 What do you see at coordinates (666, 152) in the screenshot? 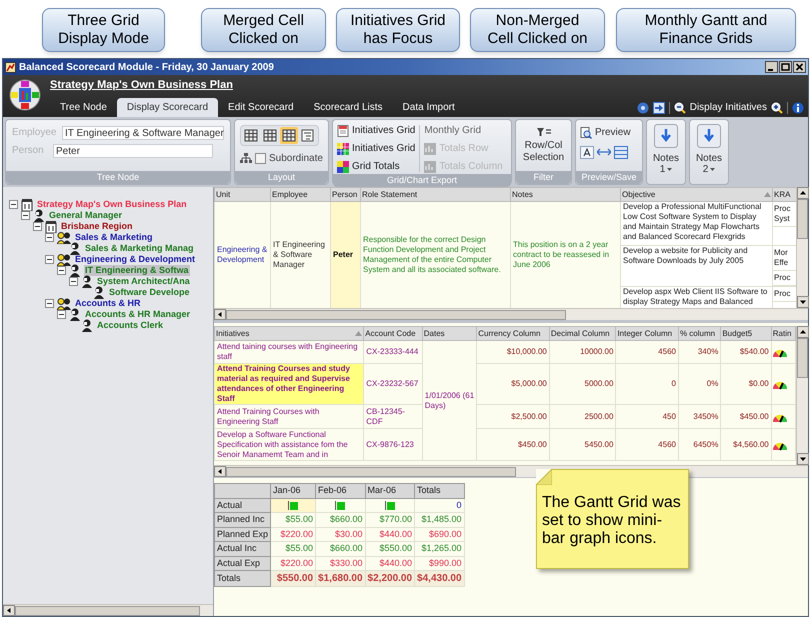
I see `notes-button: Notes 1` at bounding box center [666, 152].